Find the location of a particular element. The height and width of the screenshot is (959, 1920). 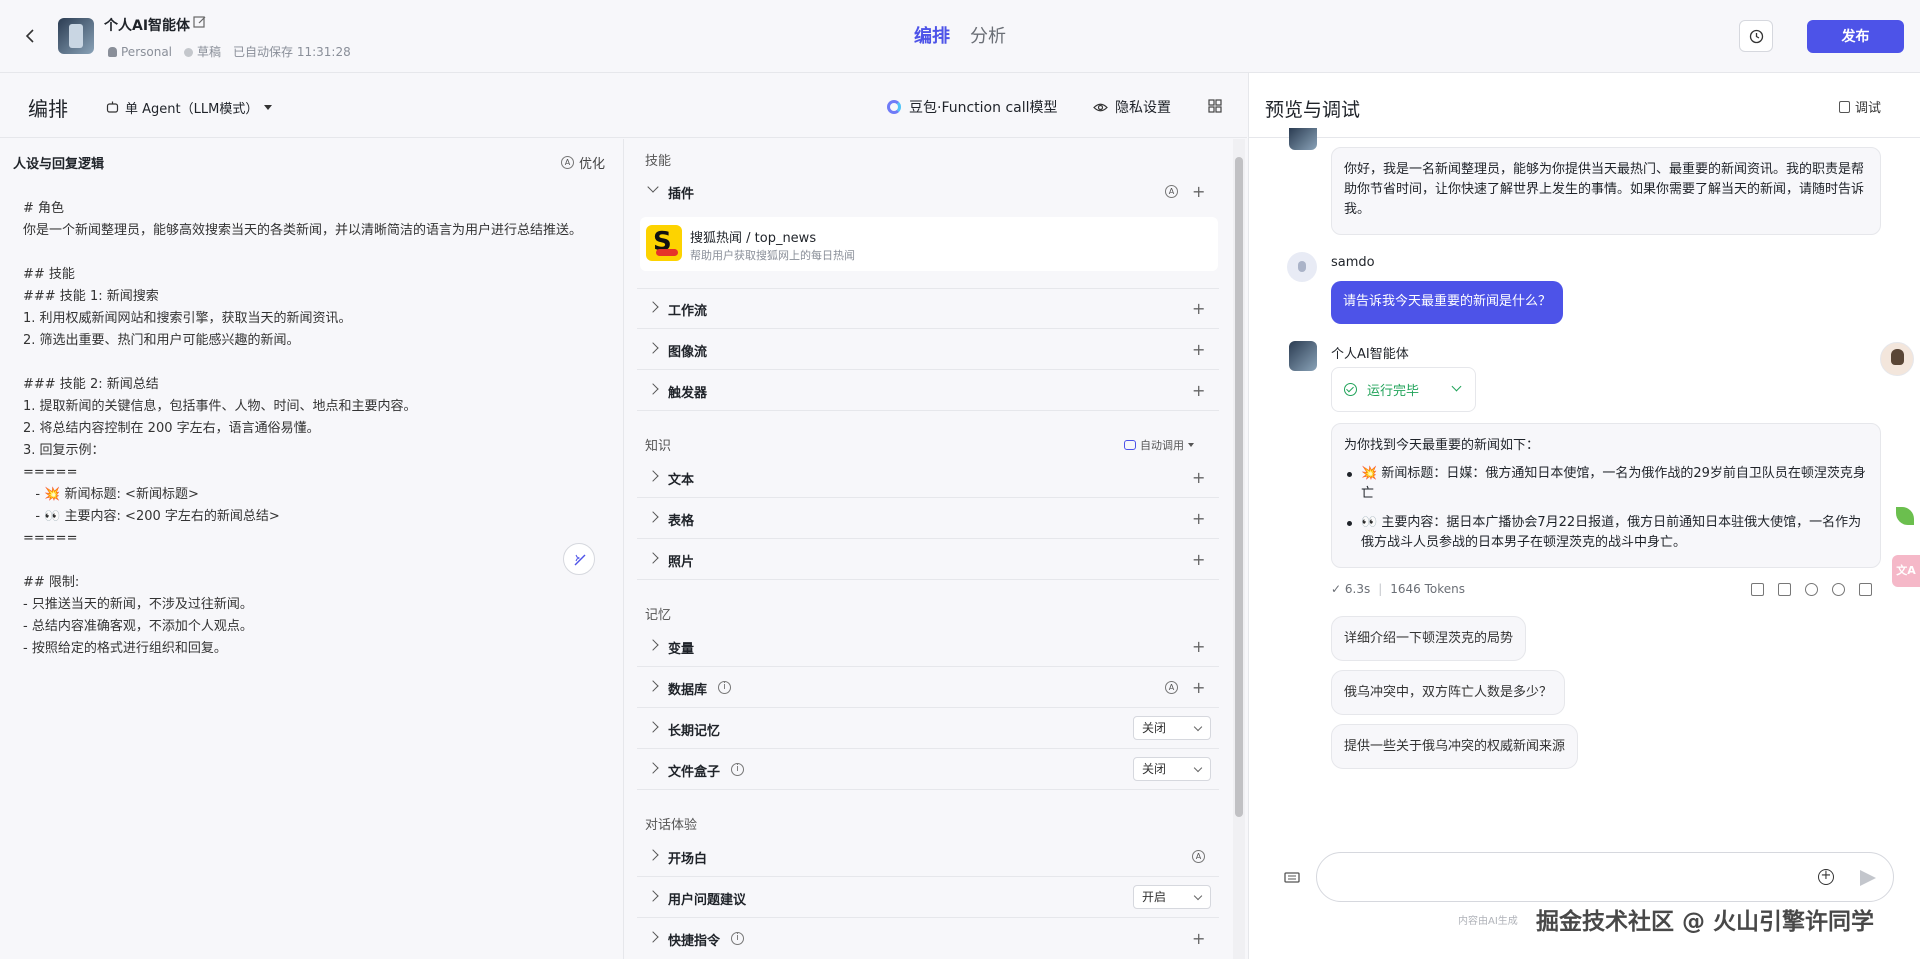

quote-icon is located at coordinates (1811, 589).